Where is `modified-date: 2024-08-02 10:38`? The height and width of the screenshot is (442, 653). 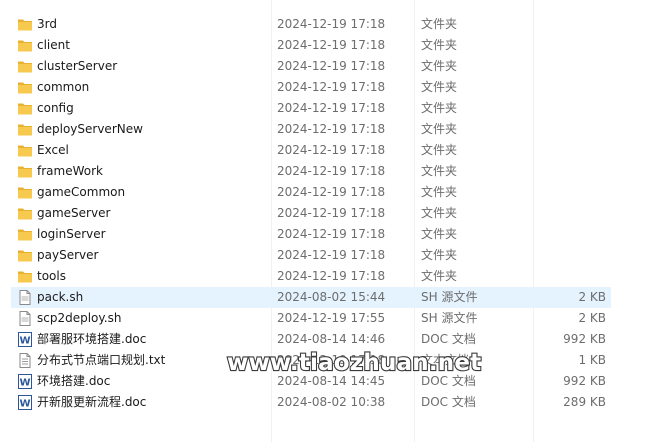 modified-date: 2024-08-02 10:38 is located at coordinates (331, 402).